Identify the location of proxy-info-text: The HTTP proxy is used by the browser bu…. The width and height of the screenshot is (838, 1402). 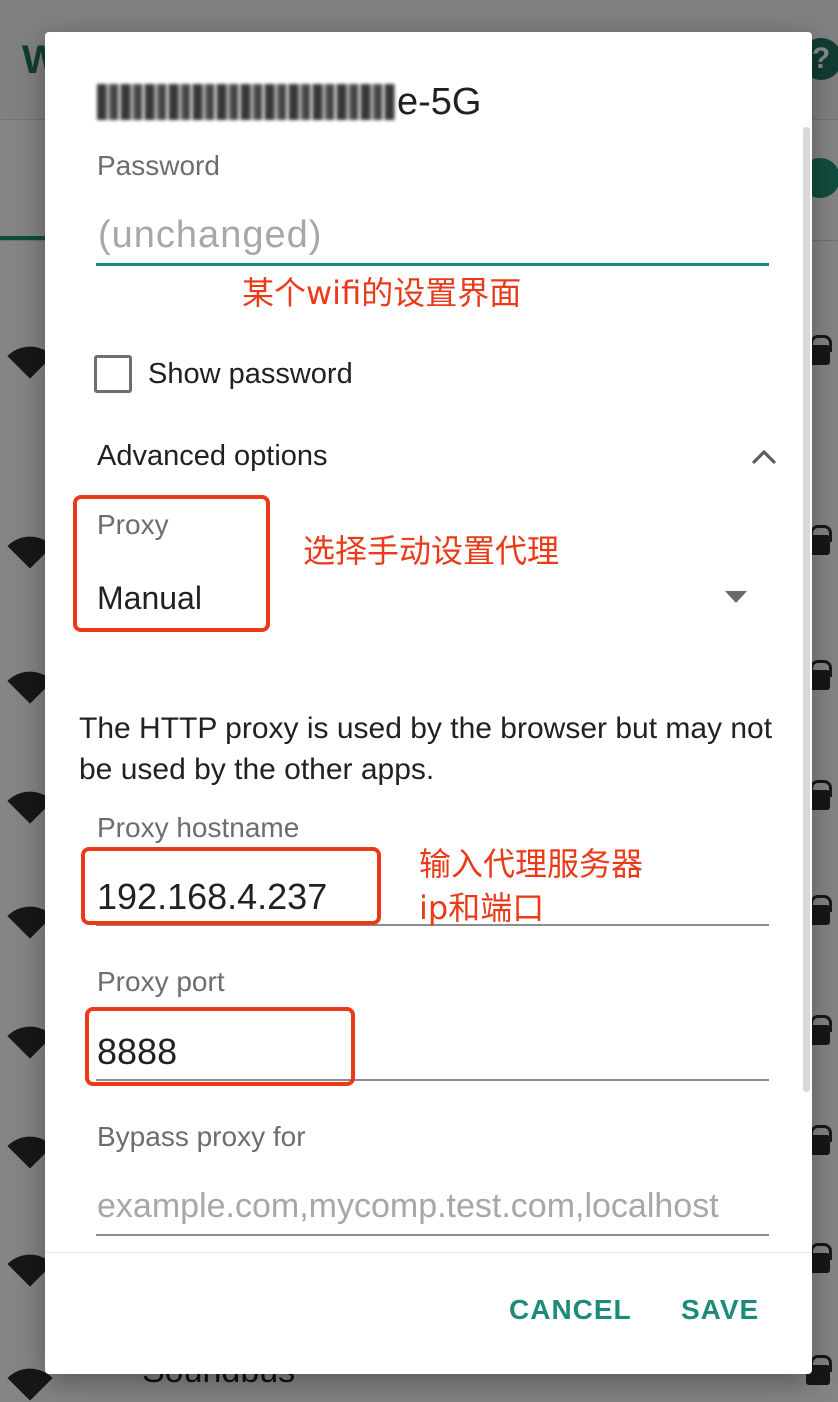
(426, 749).